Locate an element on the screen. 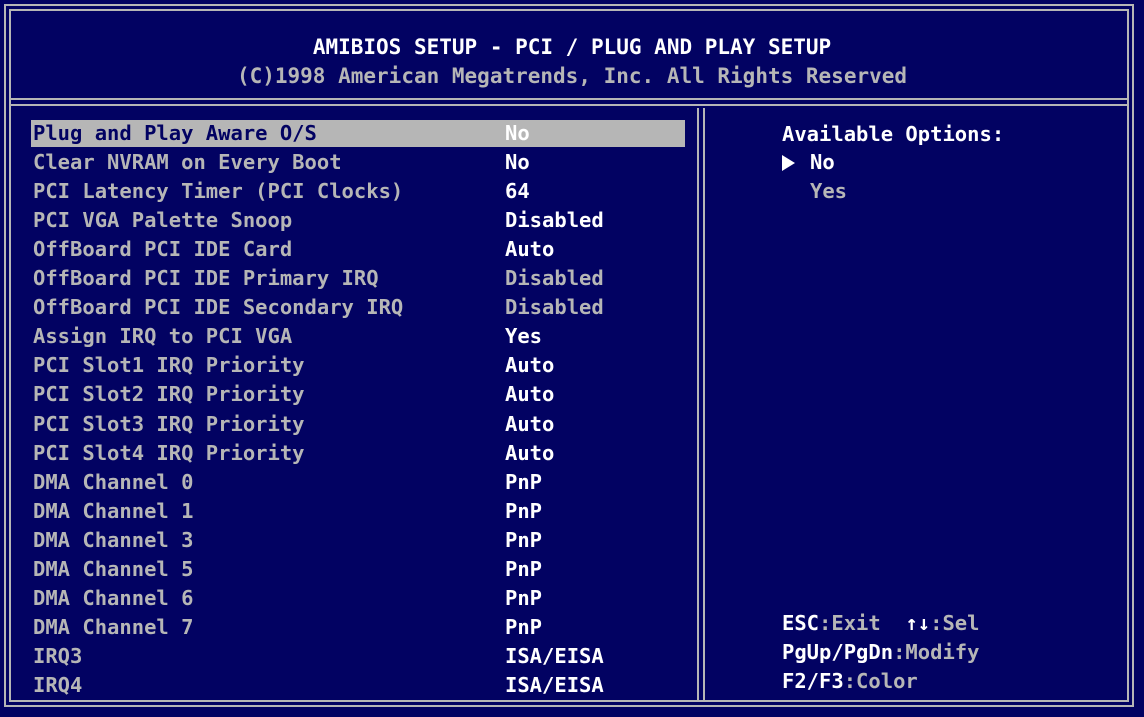  header-divider-lower is located at coordinates (569, 105).